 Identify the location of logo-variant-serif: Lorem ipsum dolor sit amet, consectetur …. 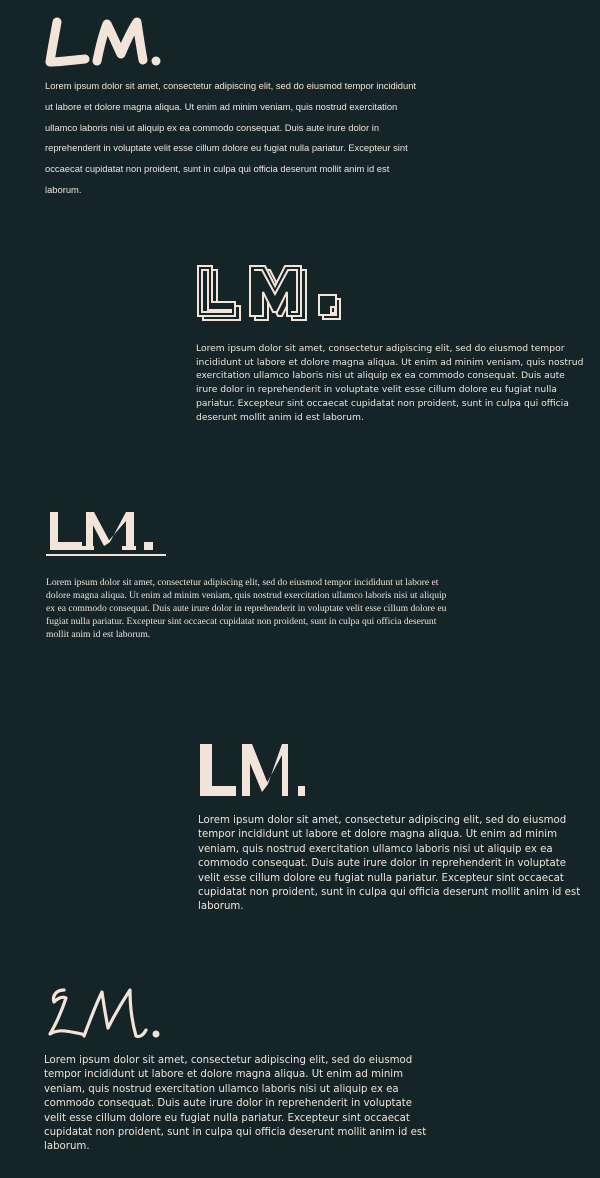
(247, 574).